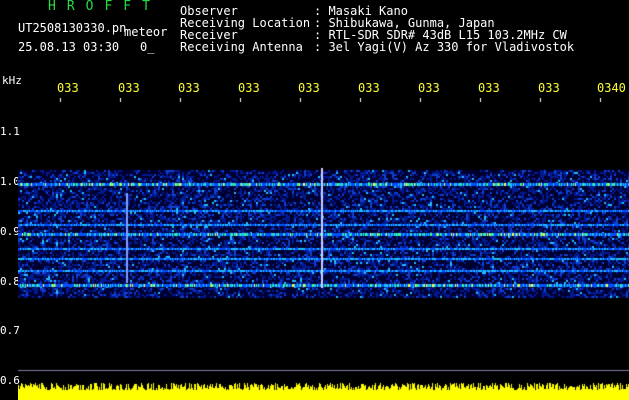  What do you see at coordinates (146, 32) in the screenshot?
I see `mode-tag: meteor` at bounding box center [146, 32].